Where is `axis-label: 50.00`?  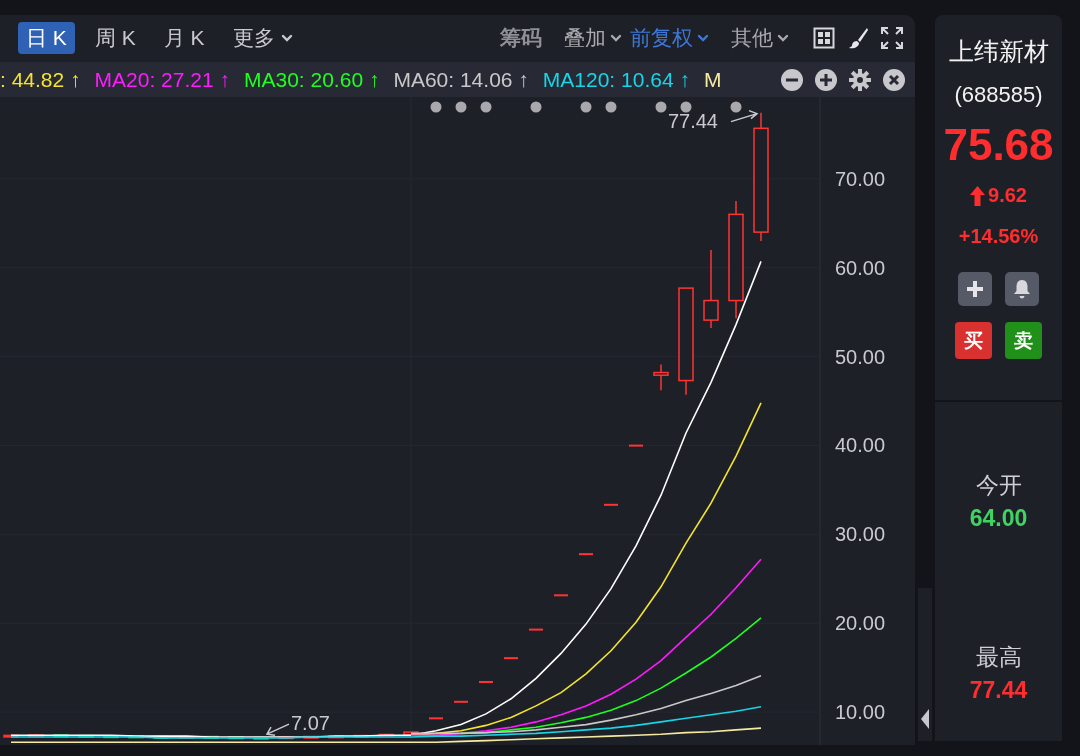
axis-label: 50.00 is located at coordinates (860, 356).